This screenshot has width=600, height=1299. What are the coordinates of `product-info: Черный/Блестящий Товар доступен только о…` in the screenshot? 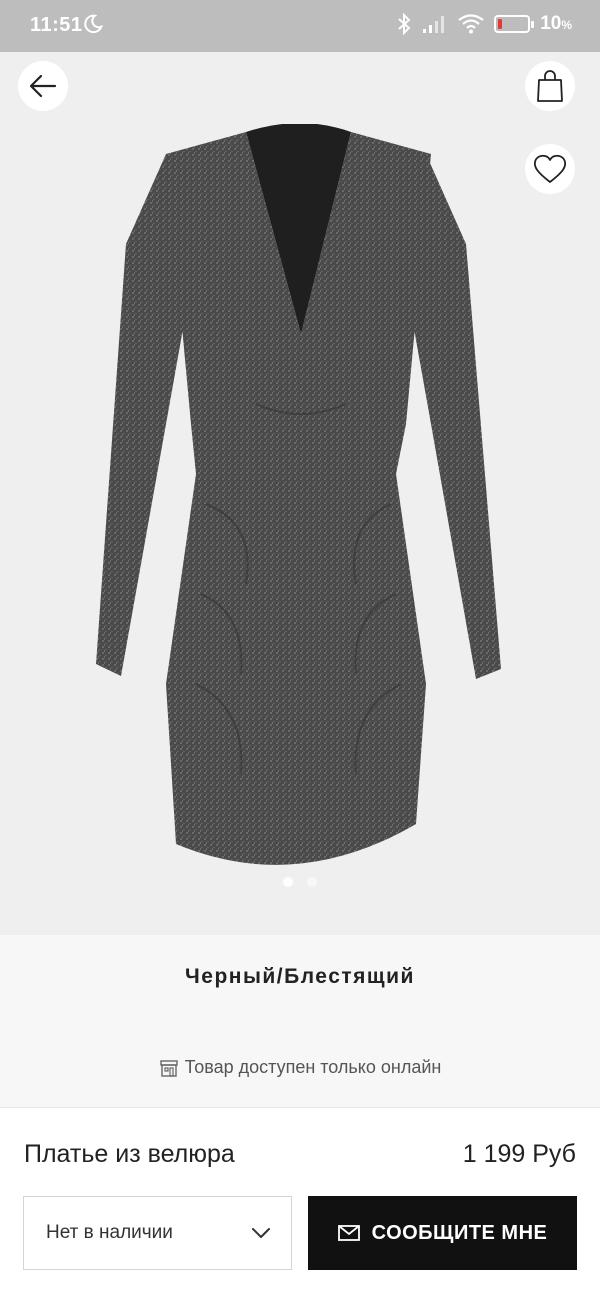 It's located at (300, 1021).